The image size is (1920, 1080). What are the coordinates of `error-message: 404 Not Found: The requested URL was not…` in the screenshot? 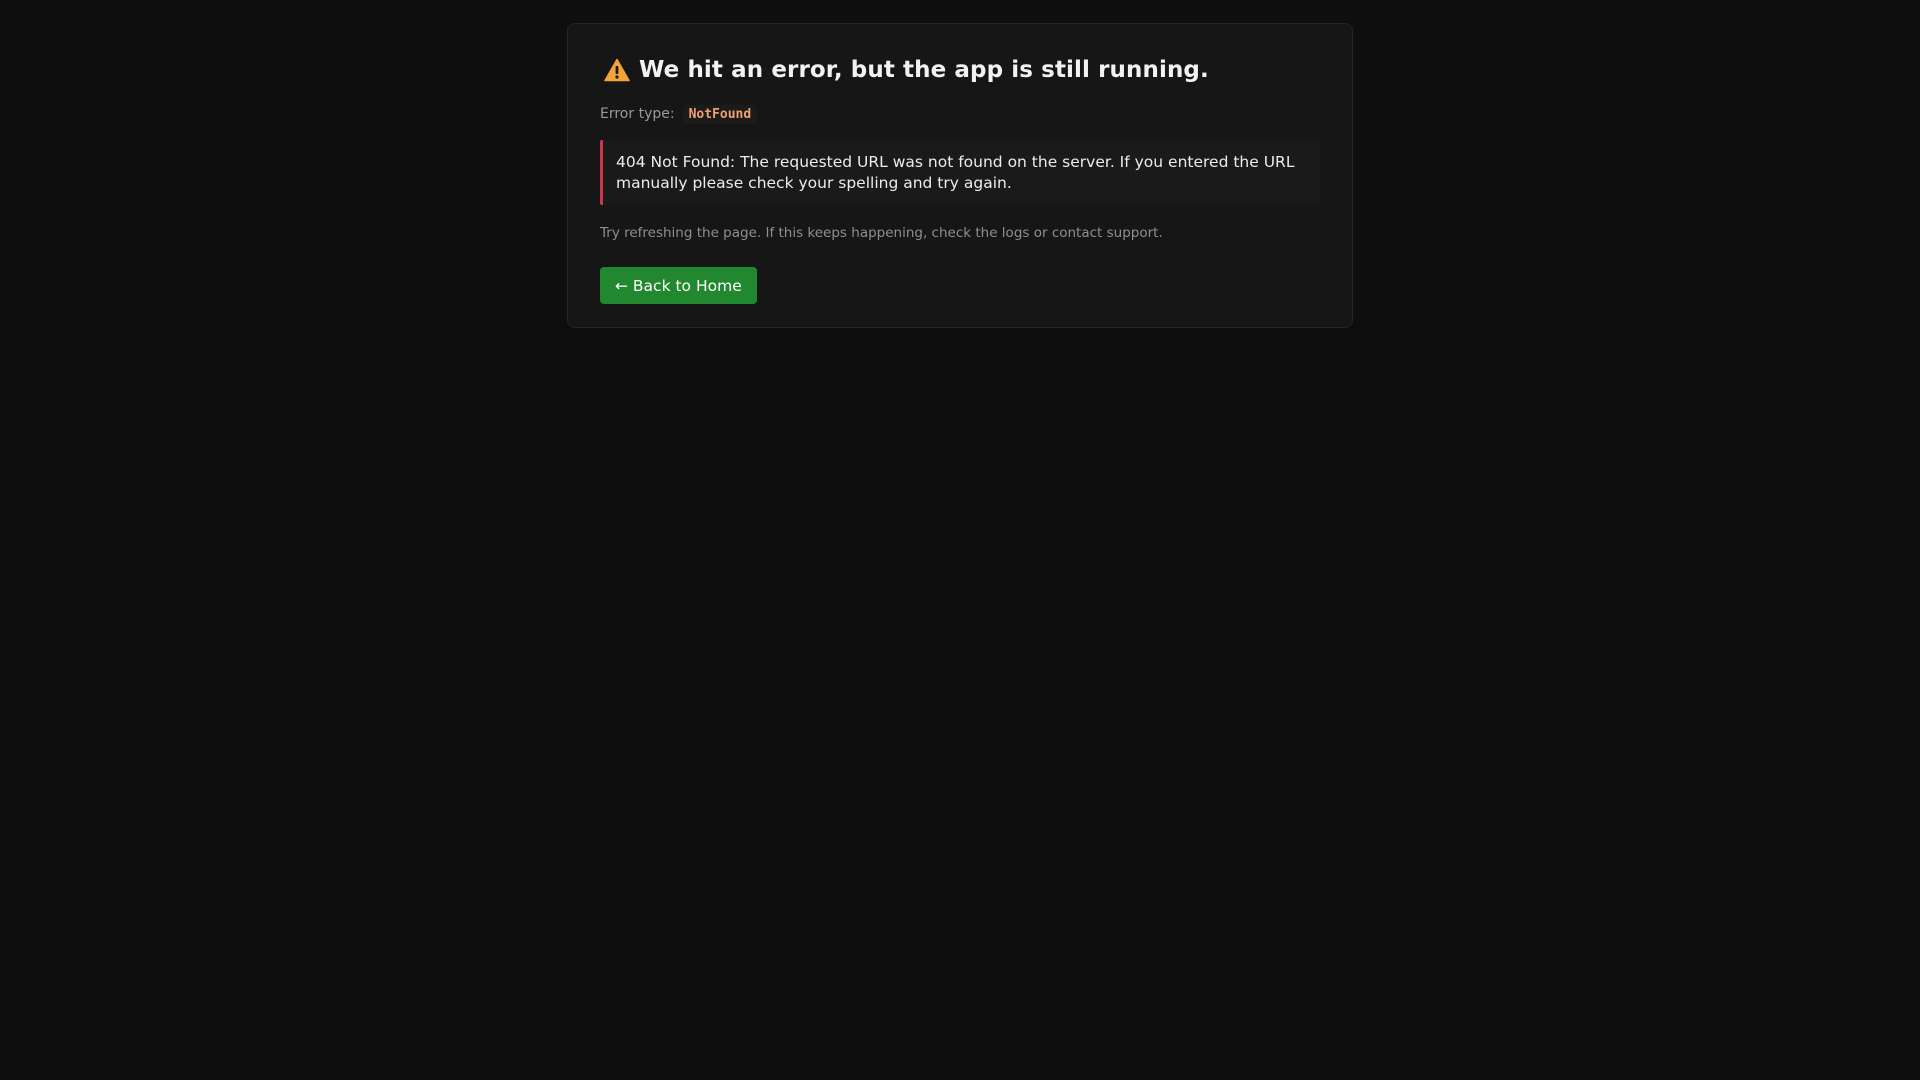 It's located at (960, 172).